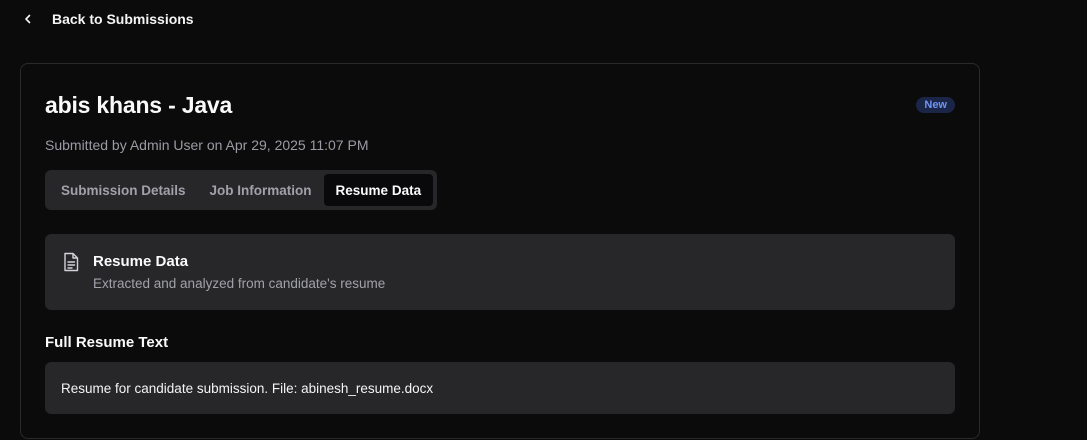 Image resolution: width=1087 pixels, height=440 pixels. Describe the element at coordinates (123, 190) in the screenshot. I see `tab-submission-details: Submission Details` at that location.